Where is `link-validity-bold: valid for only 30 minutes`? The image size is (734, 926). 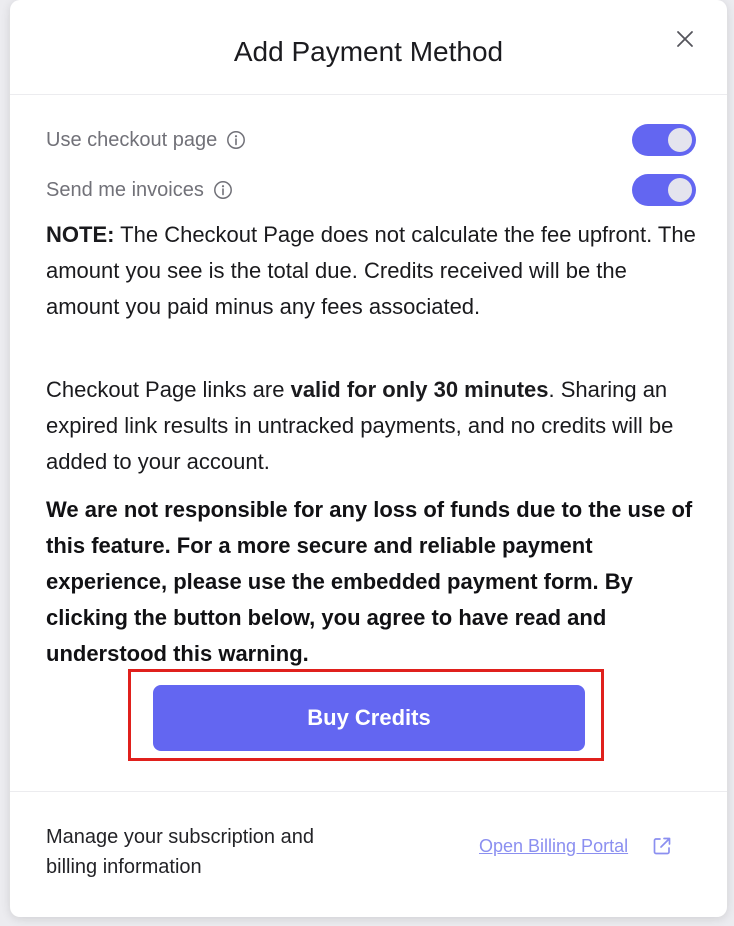
link-validity-bold: valid for only 30 minutes is located at coordinates (419, 389).